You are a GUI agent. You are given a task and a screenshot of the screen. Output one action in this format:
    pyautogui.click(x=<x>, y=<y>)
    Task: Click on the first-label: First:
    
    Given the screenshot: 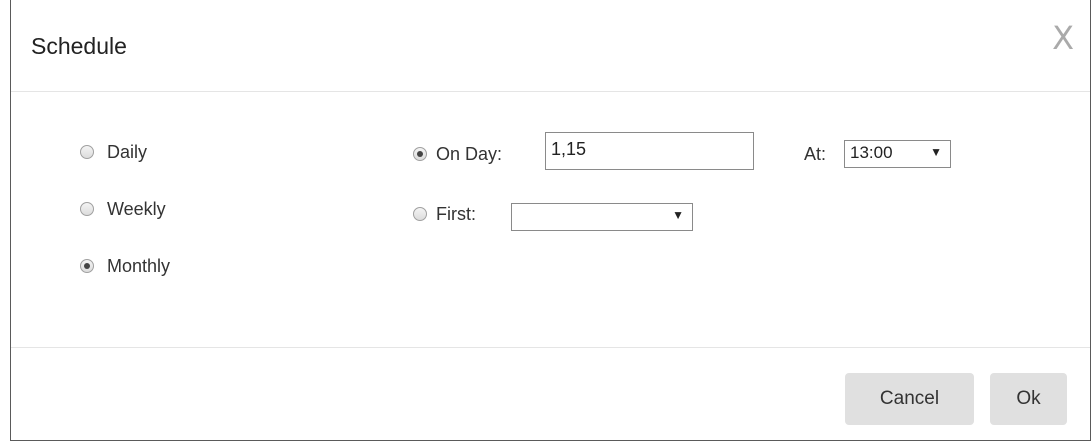 What is the action you would take?
    pyautogui.click(x=456, y=214)
    